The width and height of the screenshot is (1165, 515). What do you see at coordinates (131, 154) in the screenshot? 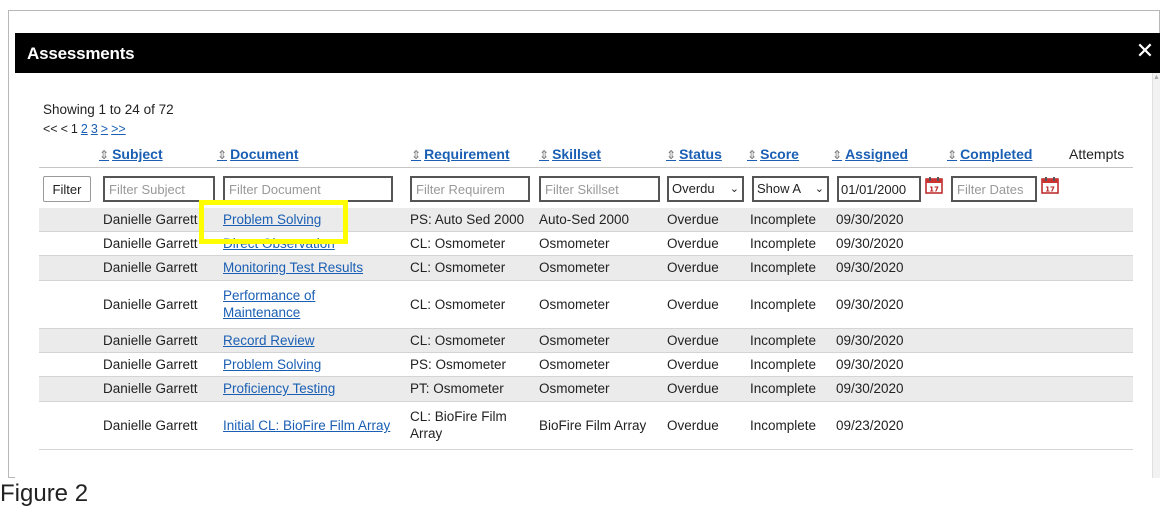
I see `column-header-subject: ⇕ Subject` at bounding box center [131, 154].